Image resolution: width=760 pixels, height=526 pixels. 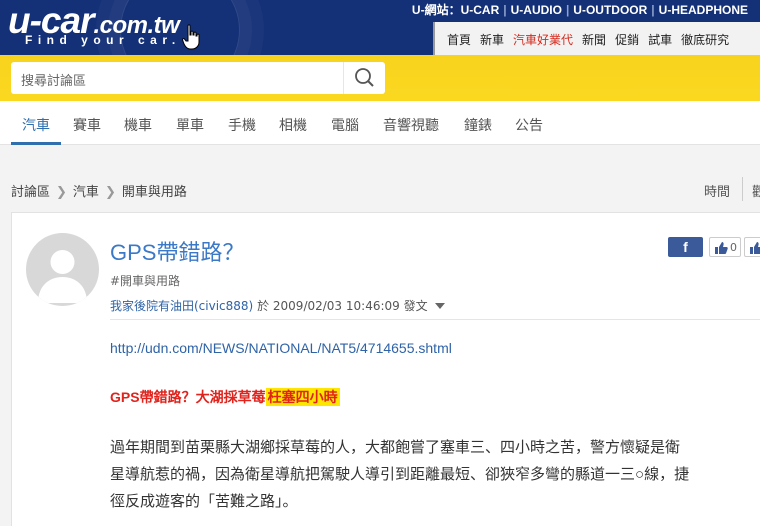 What do you see at coordinates (395, 447) in the screenshot?
I see `body-line: 過年期間到苗栗縣大湖鄉採草莓的人，大都飽嘗了塞車三、四小時之苦，警方懷疑是衛` at bounding box center [395, 447].